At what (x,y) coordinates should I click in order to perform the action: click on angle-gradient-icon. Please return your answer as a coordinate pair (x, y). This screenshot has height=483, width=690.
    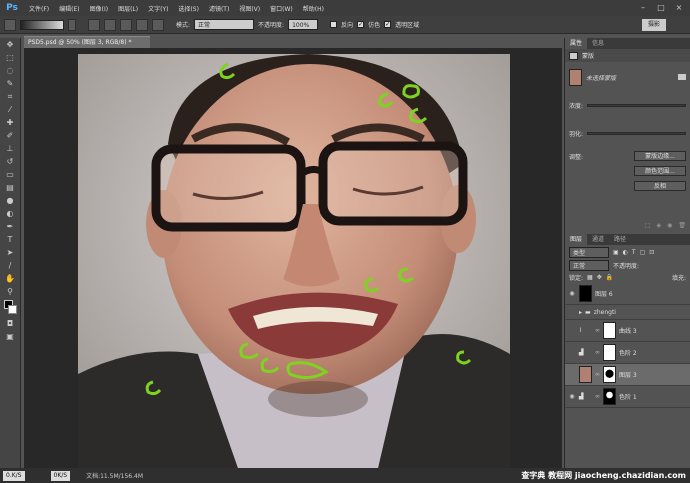
    Looking at the image, I should click on (126, 24).